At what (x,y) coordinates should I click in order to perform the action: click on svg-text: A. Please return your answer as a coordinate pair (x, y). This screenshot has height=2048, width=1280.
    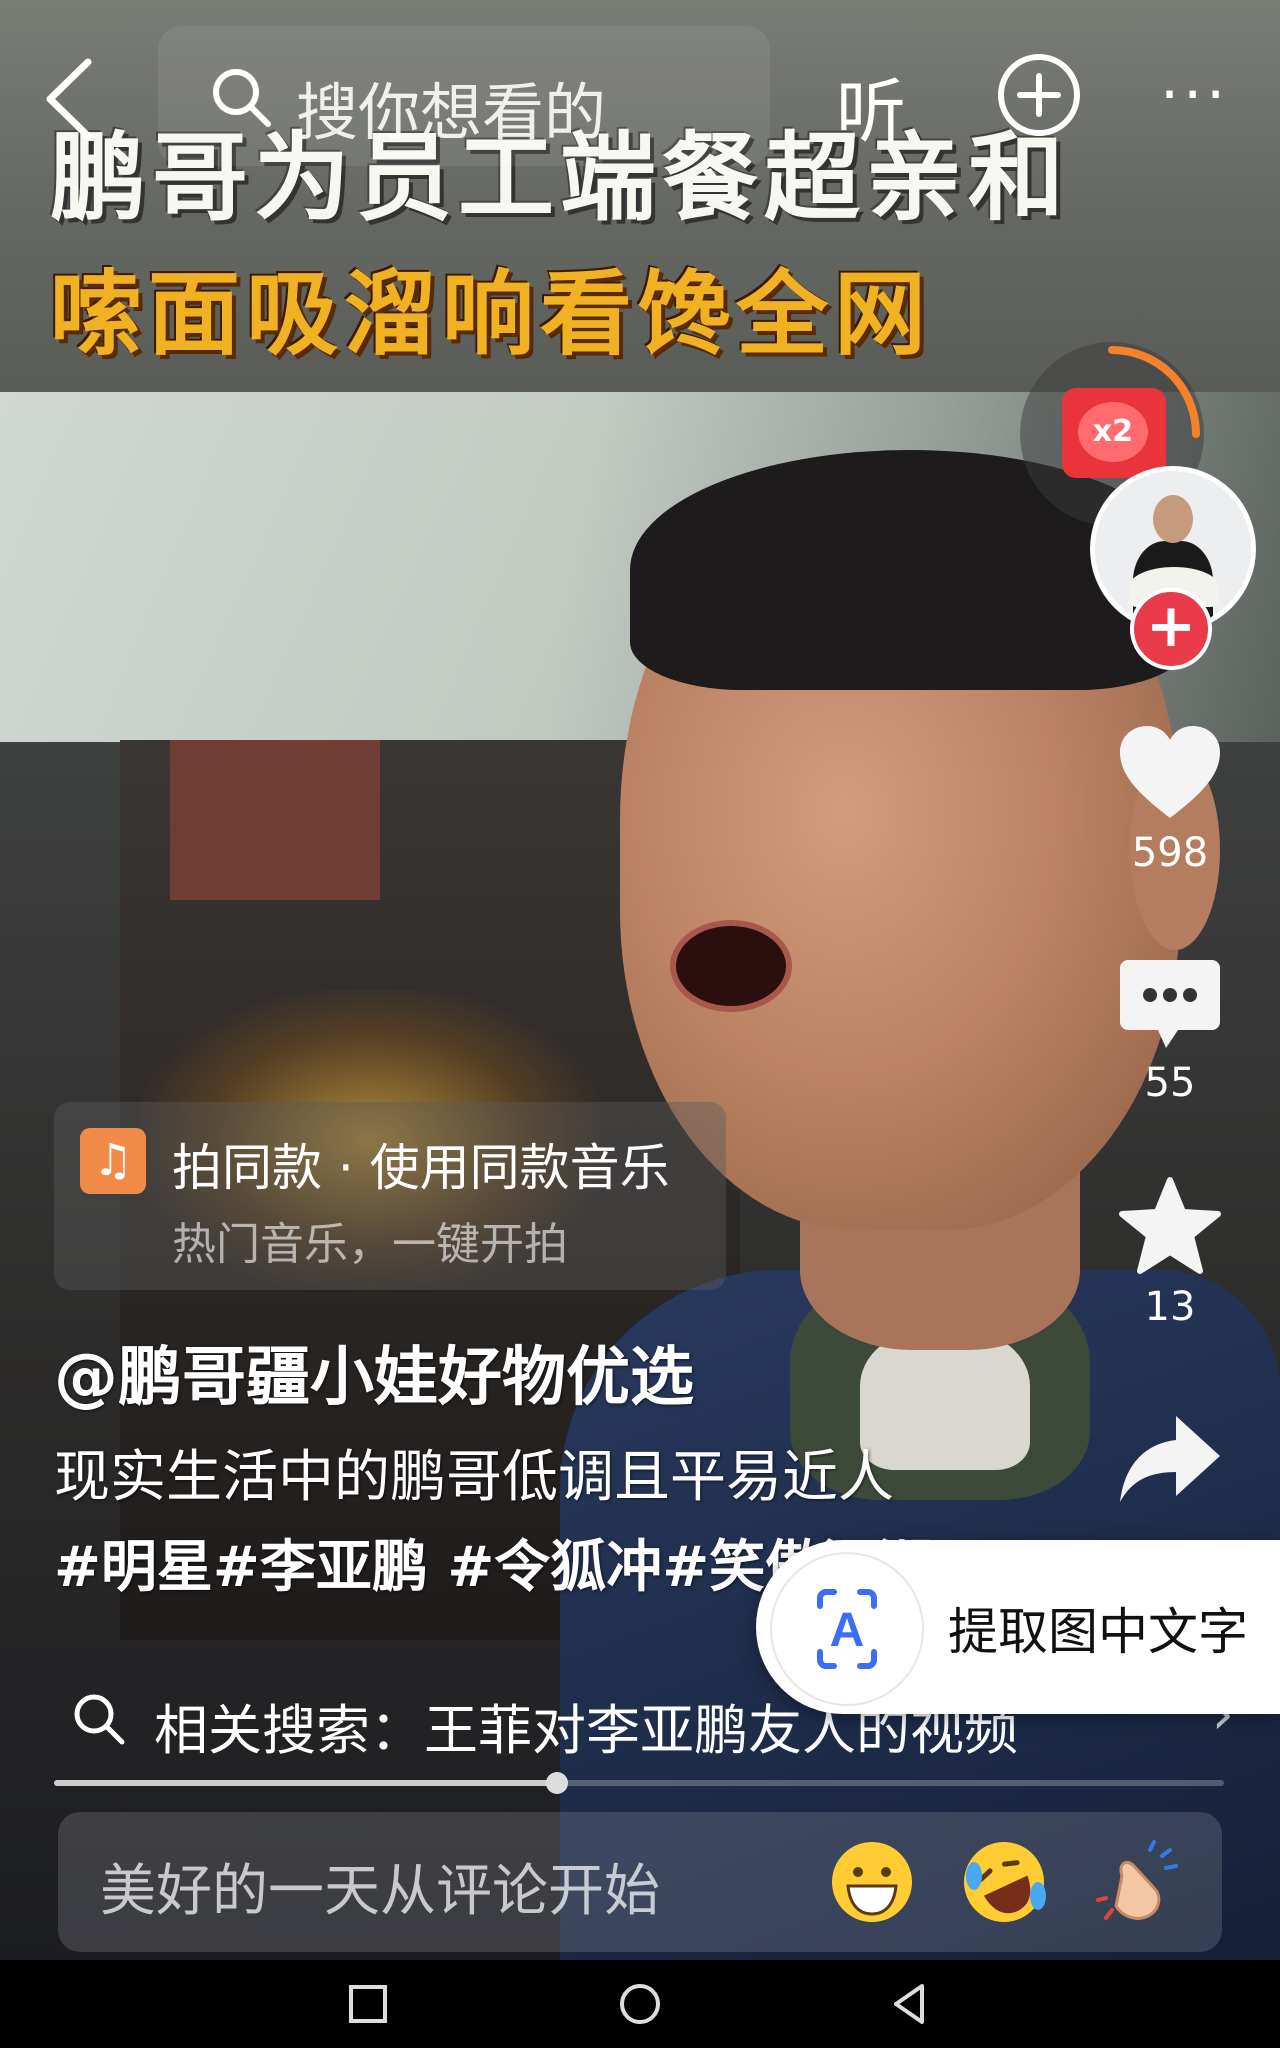
    Looking at the image, I should click on (847, 1630).